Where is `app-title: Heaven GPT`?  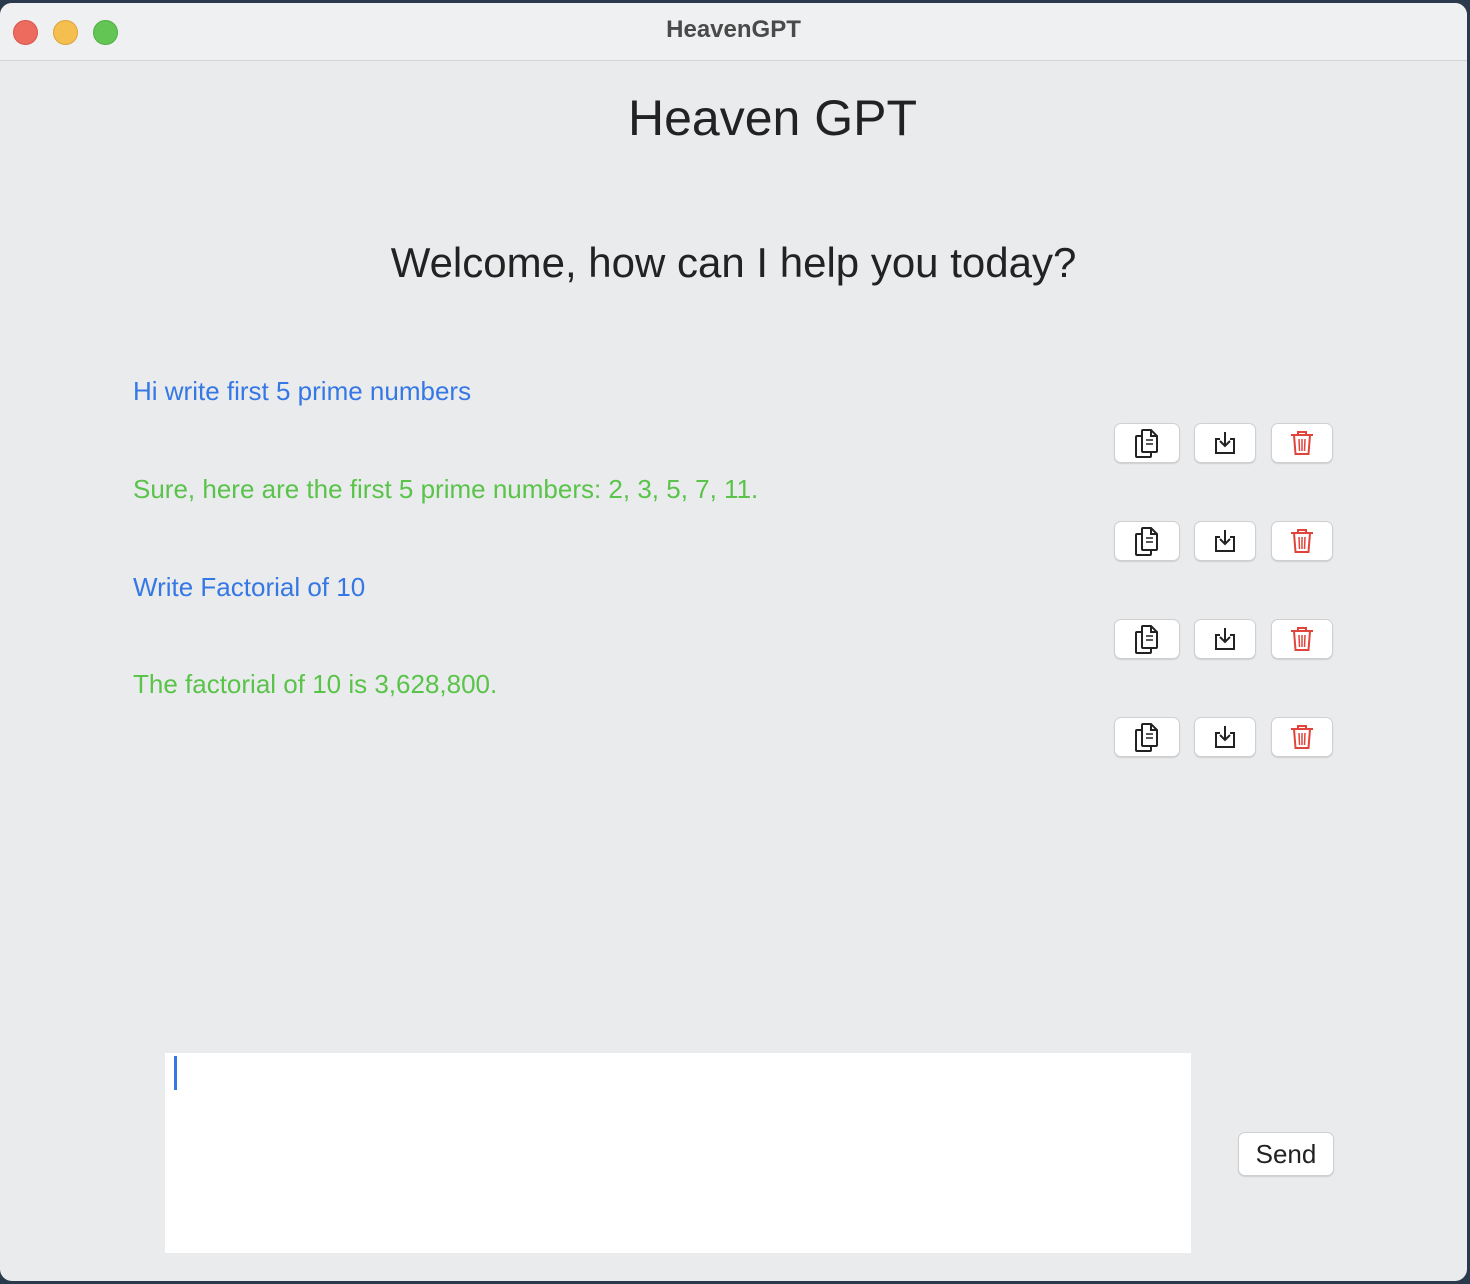
app-title: Heaven GPT is located at coordinates (772, 118).